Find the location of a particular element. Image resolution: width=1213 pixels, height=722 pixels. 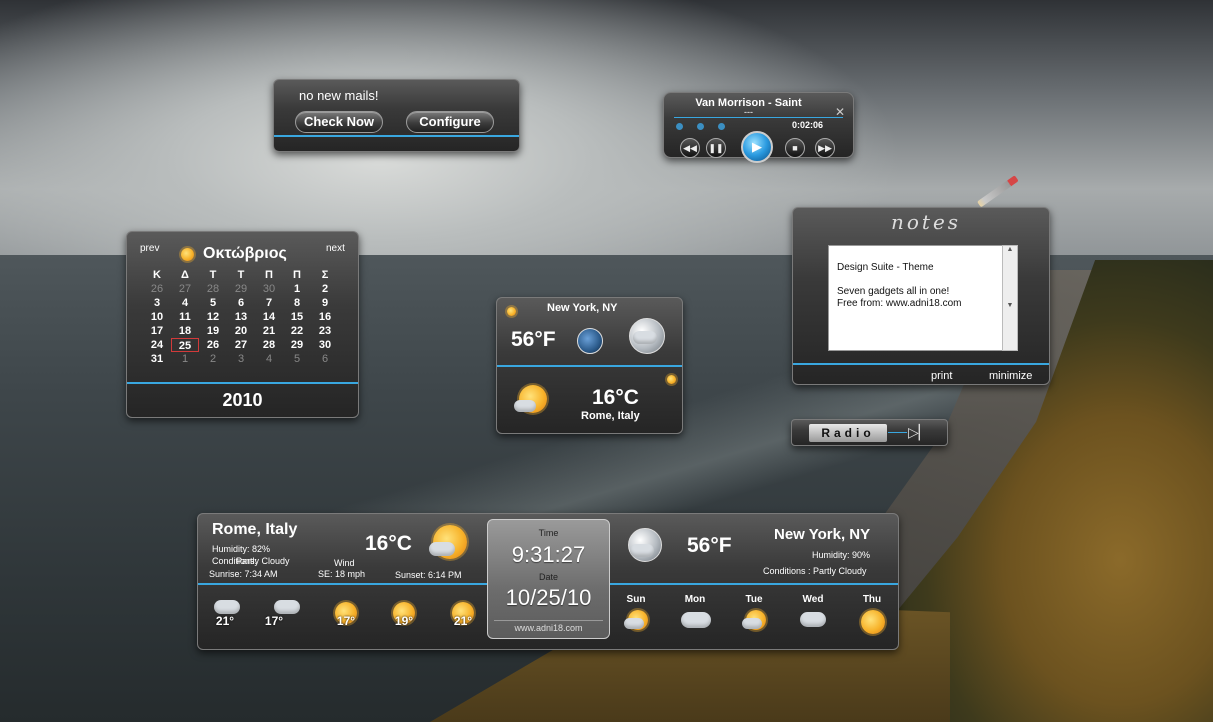

radio-gadget: Radio ▷▏ is located at coordinates (869, 432).